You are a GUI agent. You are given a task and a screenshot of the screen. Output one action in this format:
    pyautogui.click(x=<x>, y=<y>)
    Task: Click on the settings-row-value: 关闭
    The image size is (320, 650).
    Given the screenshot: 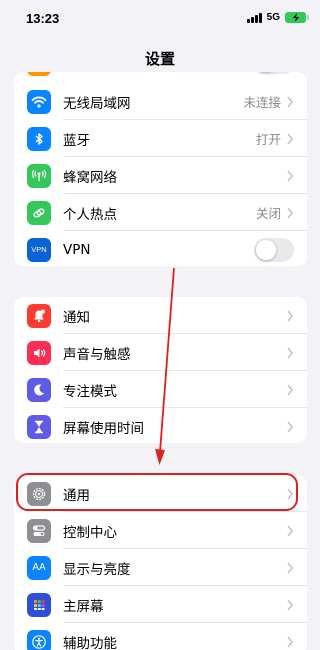 What is the action you would take?
    pyautogui.click(x=268, y=213)
    